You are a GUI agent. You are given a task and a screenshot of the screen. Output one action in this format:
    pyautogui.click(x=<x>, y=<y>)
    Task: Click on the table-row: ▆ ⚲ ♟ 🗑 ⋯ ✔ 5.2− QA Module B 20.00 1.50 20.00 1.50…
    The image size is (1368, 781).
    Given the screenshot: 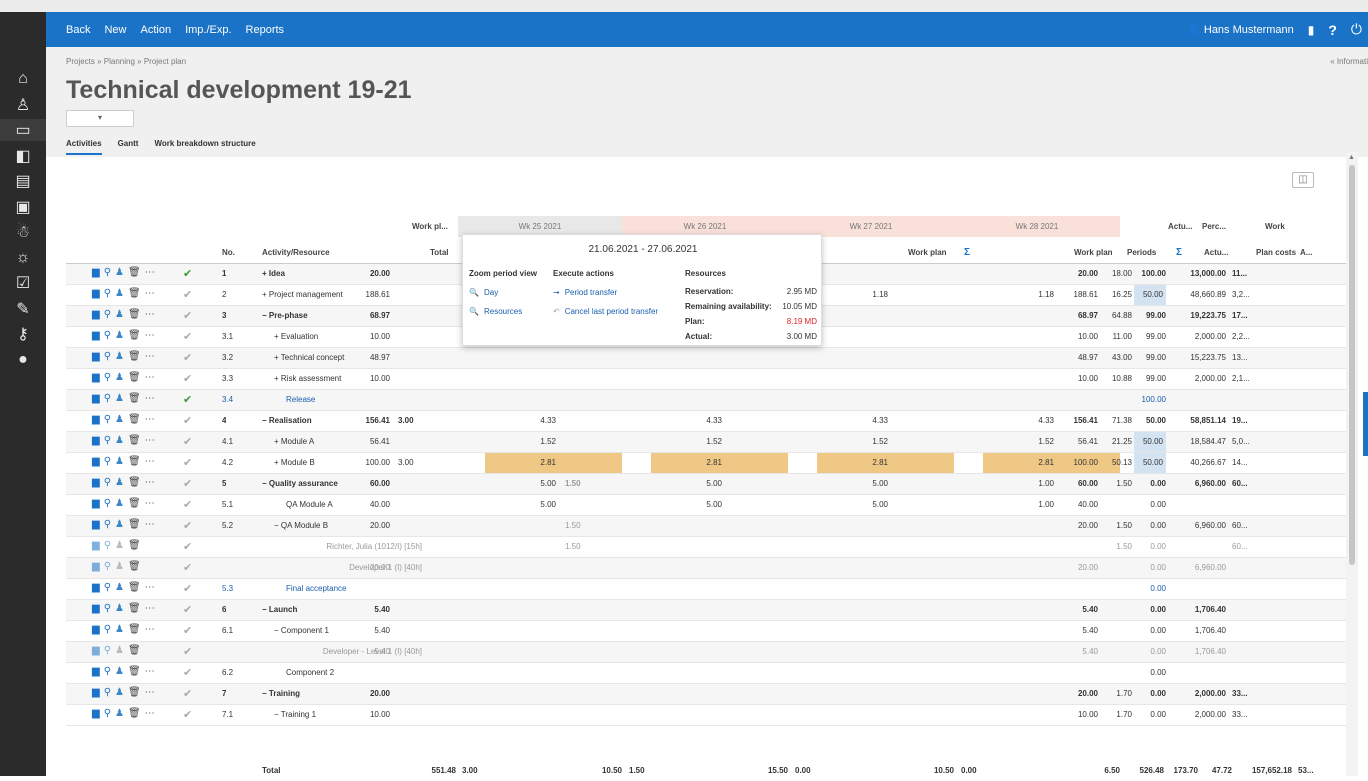 What is the action you would take?
    pyautogui.click(x=706, y=526)
    